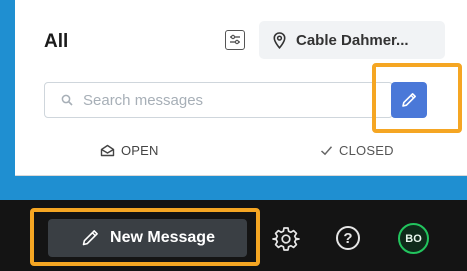 This screenshot has height=271, width=467. What do you see at coordinates (140, 150) in the screenshot?
I see `tab-open-label: OPEN` at bounding box center [140, 150].